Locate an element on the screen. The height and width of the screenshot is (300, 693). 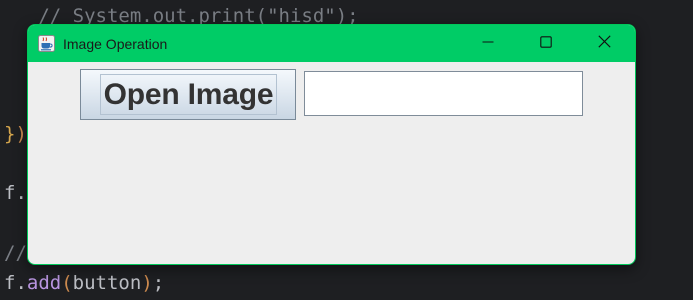
open-image-button: Open Image is located at coordinates (188, 94).